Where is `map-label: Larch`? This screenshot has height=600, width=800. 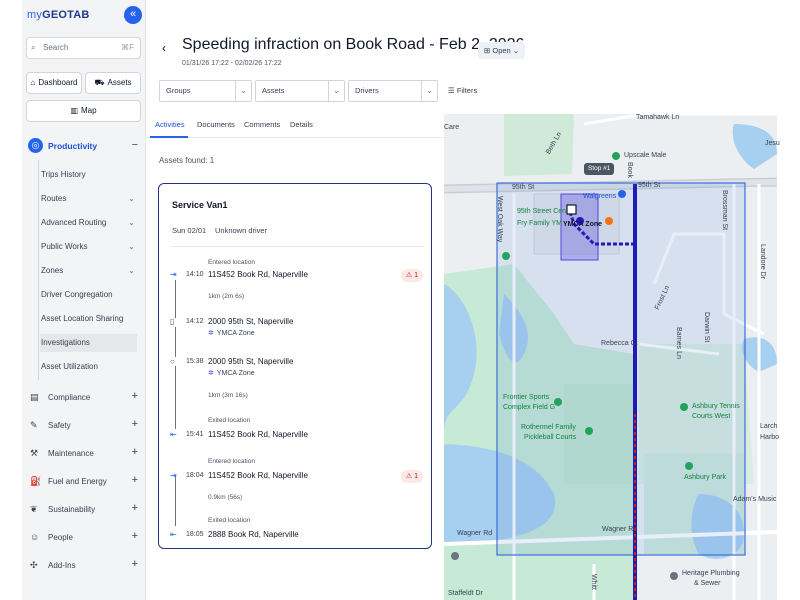 map-label: Larch is located at coordinates (769, 426).